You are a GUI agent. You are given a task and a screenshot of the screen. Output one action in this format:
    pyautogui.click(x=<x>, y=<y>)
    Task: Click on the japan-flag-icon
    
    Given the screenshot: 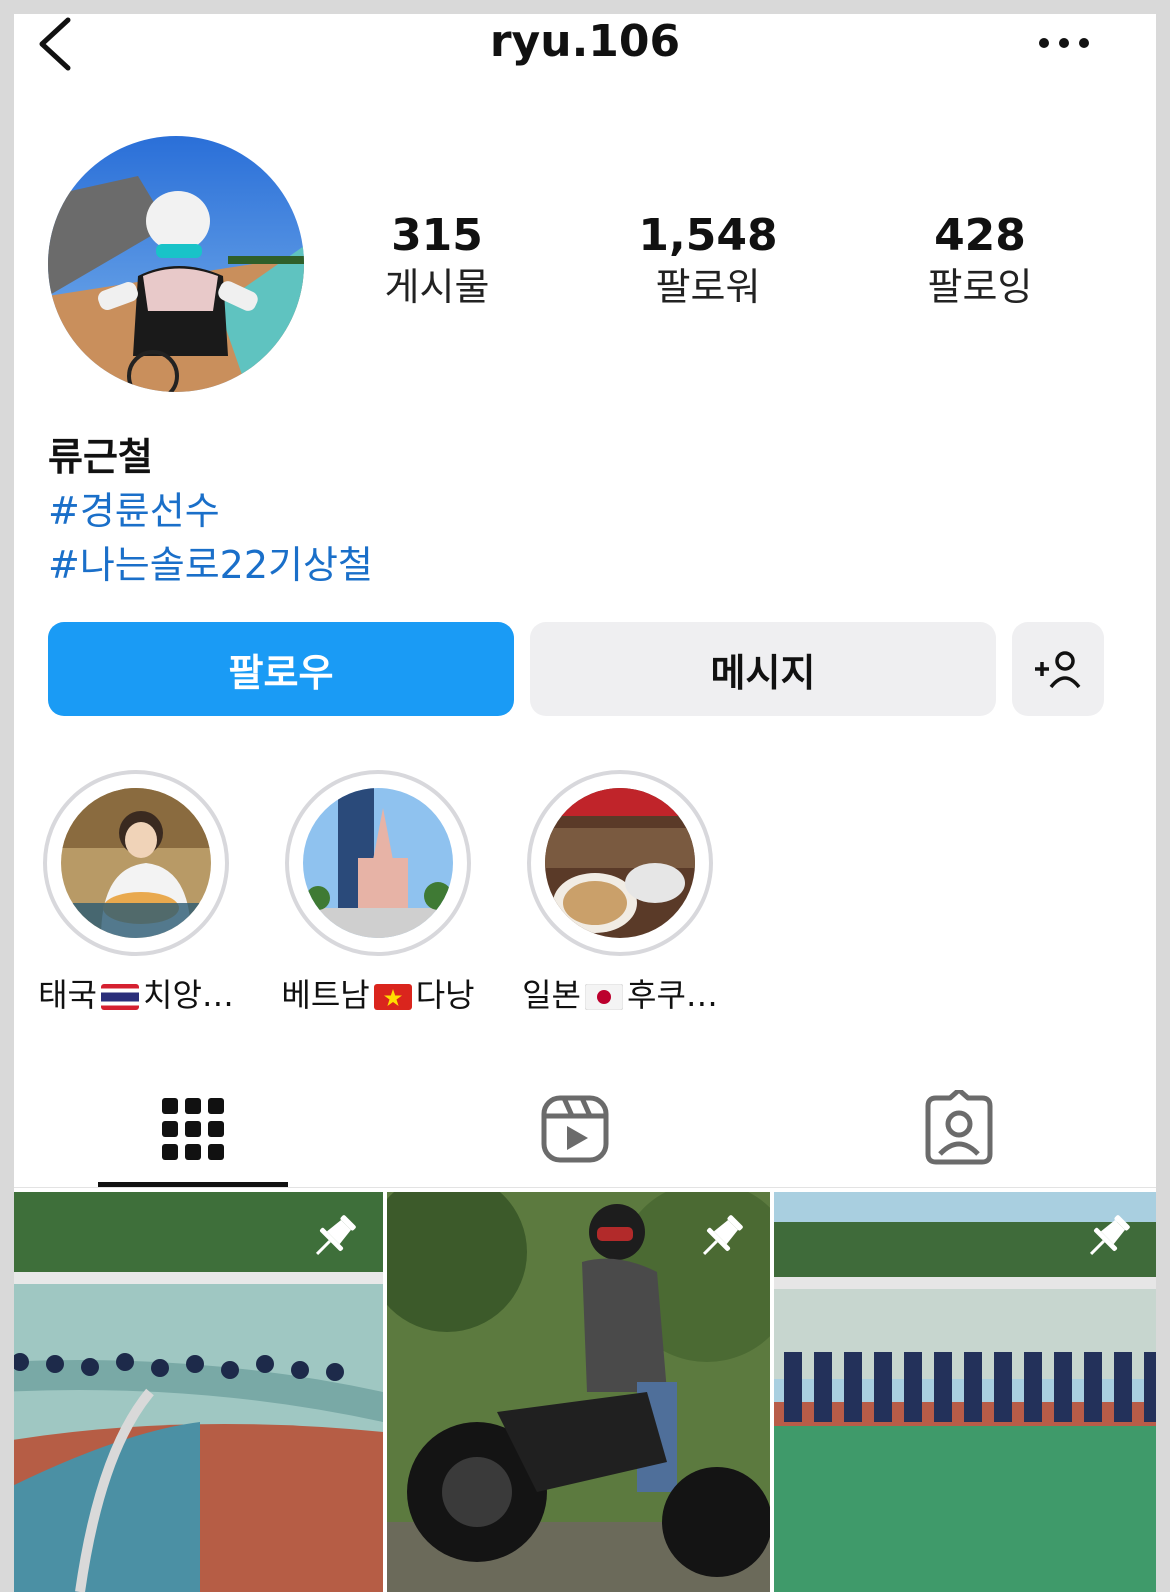 What is the action you would take?
    pyautogui.click(x=604, y=995)
    